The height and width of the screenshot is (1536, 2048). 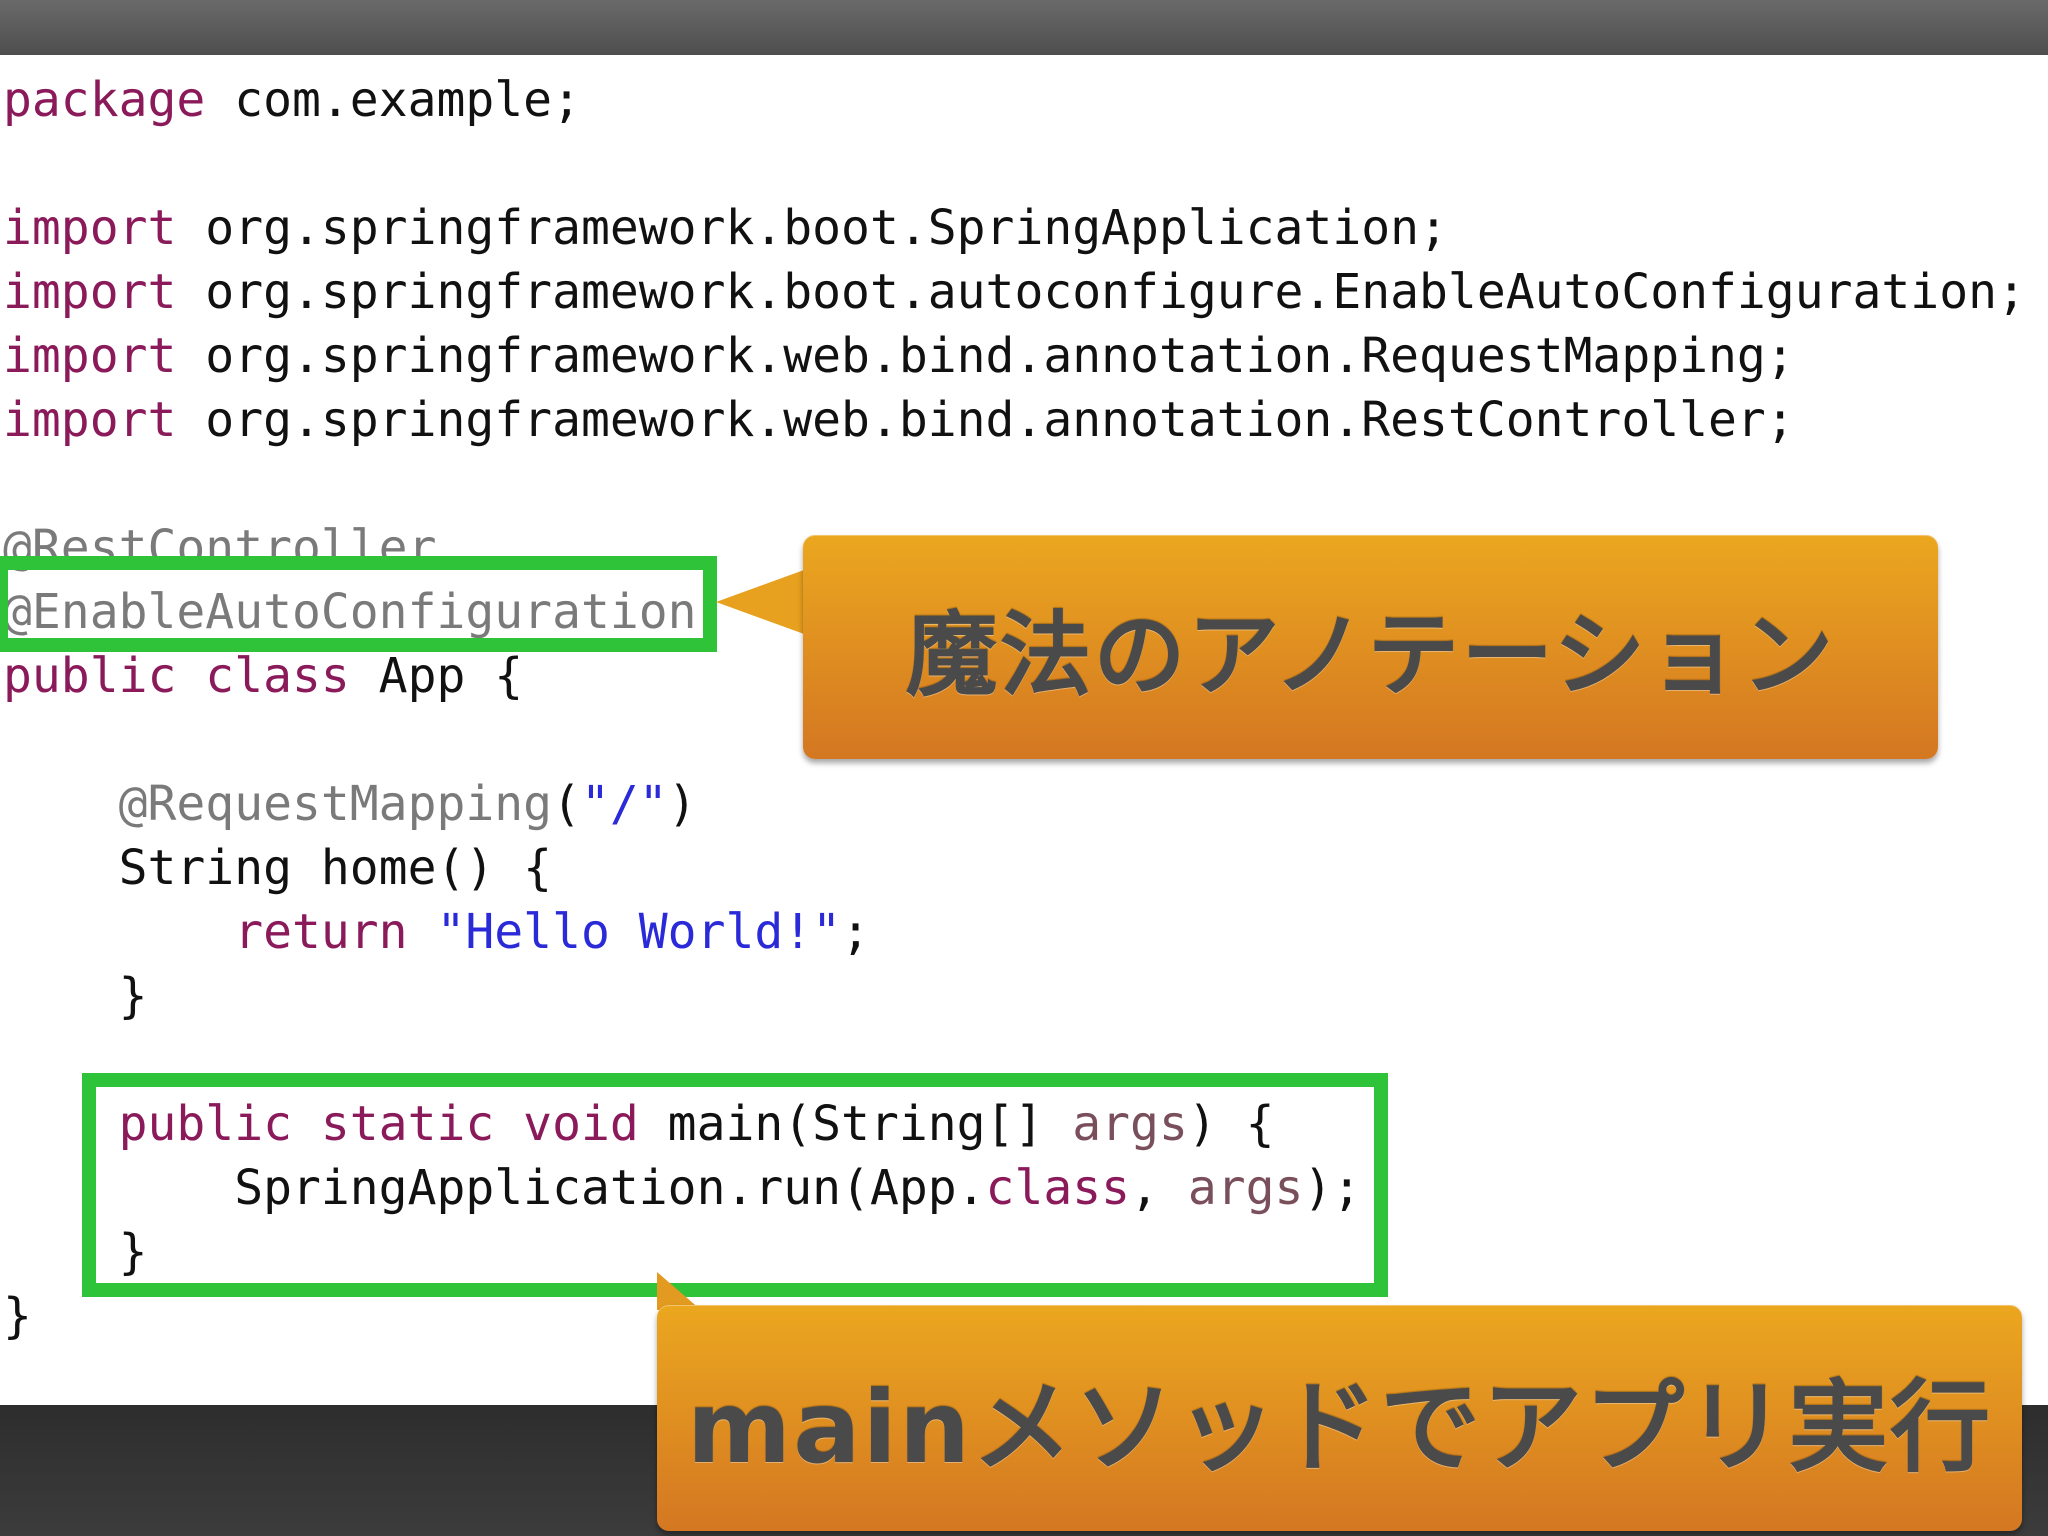 What do you see at coordinates (1024, 27) in the screenshot?
I see `top-bar` at bounding box center [1024, 27].